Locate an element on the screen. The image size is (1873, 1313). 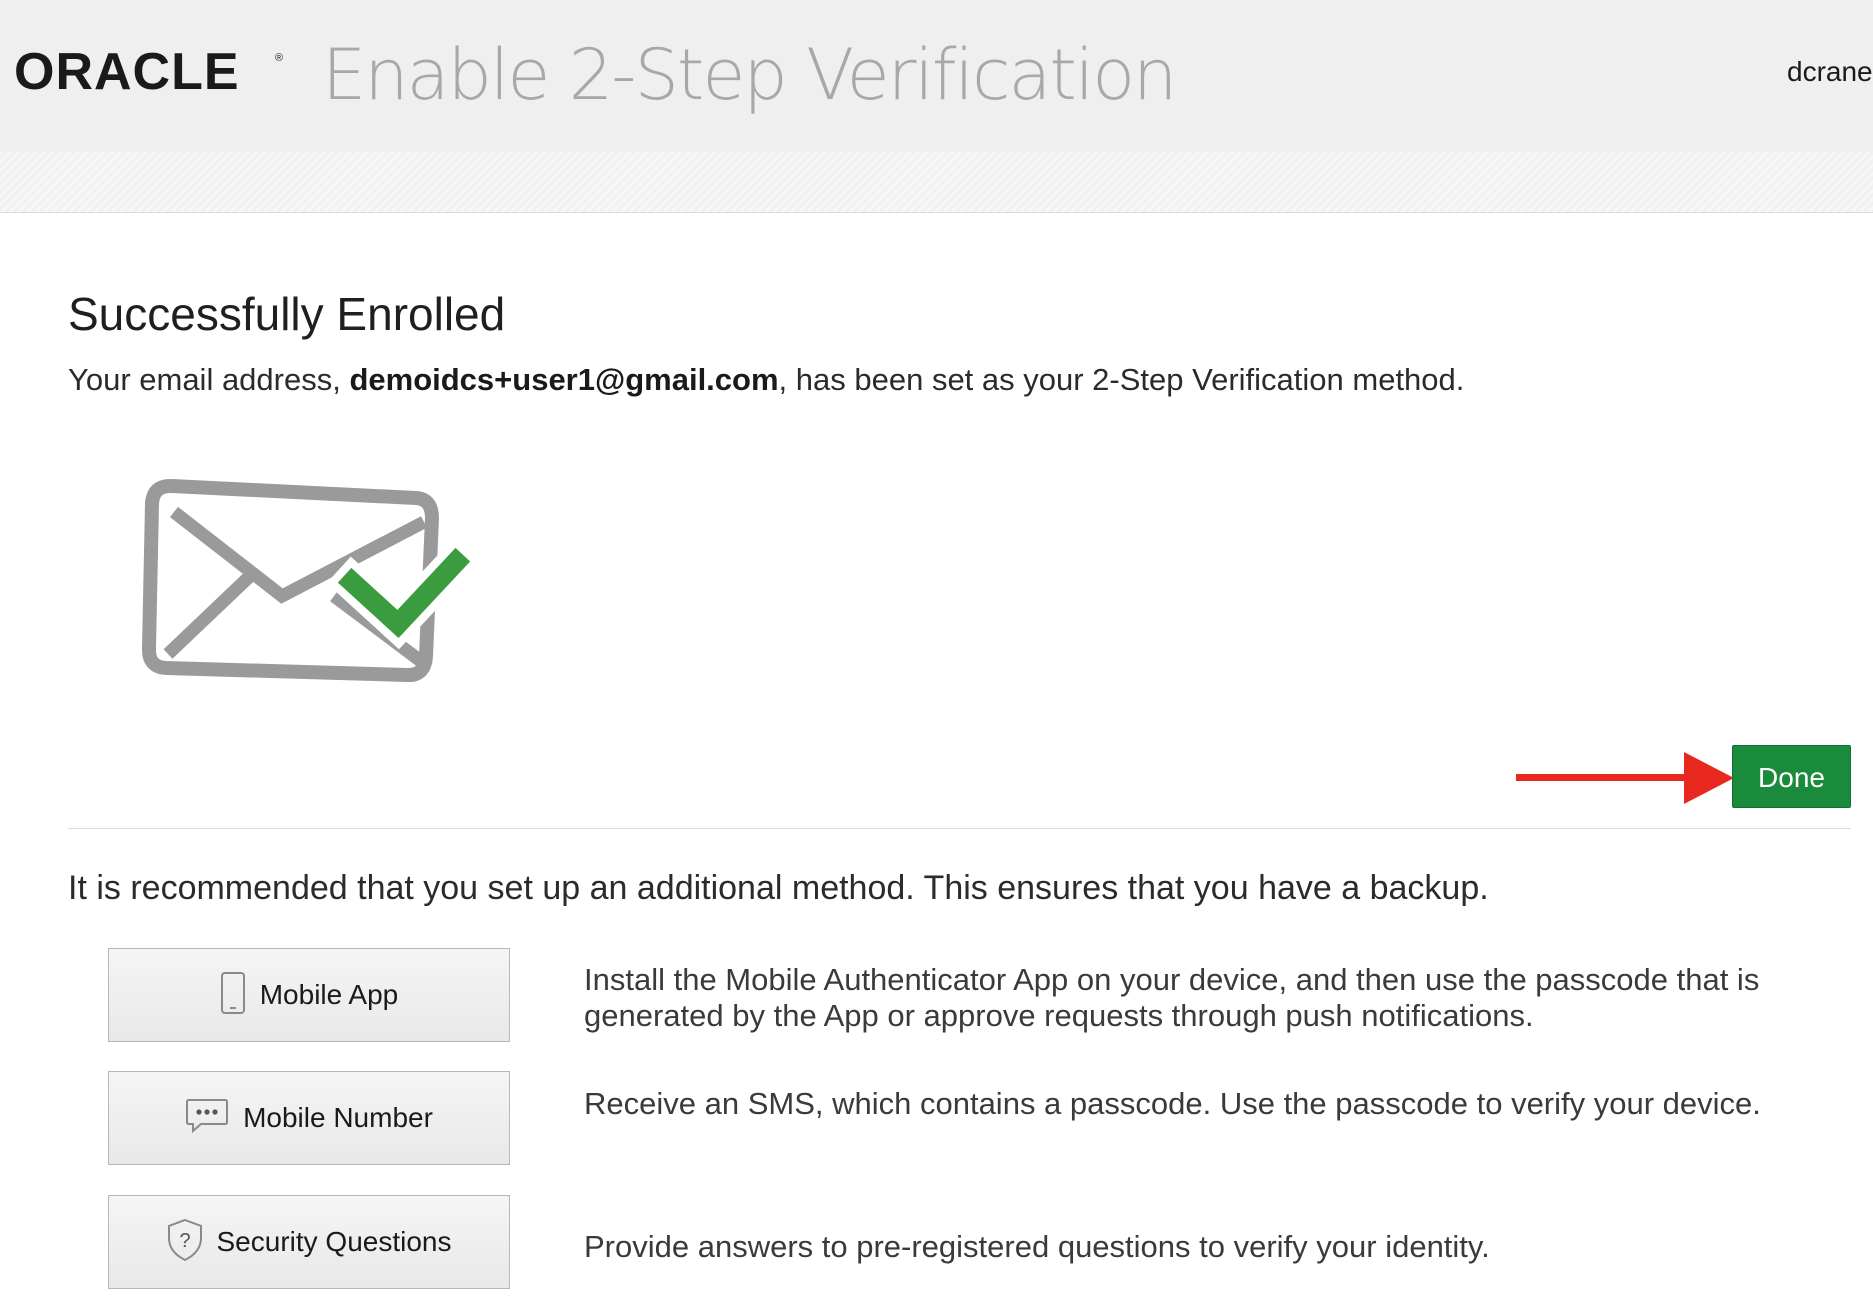
oracle-logo: ORACLE is located at coordinates (127, 72).